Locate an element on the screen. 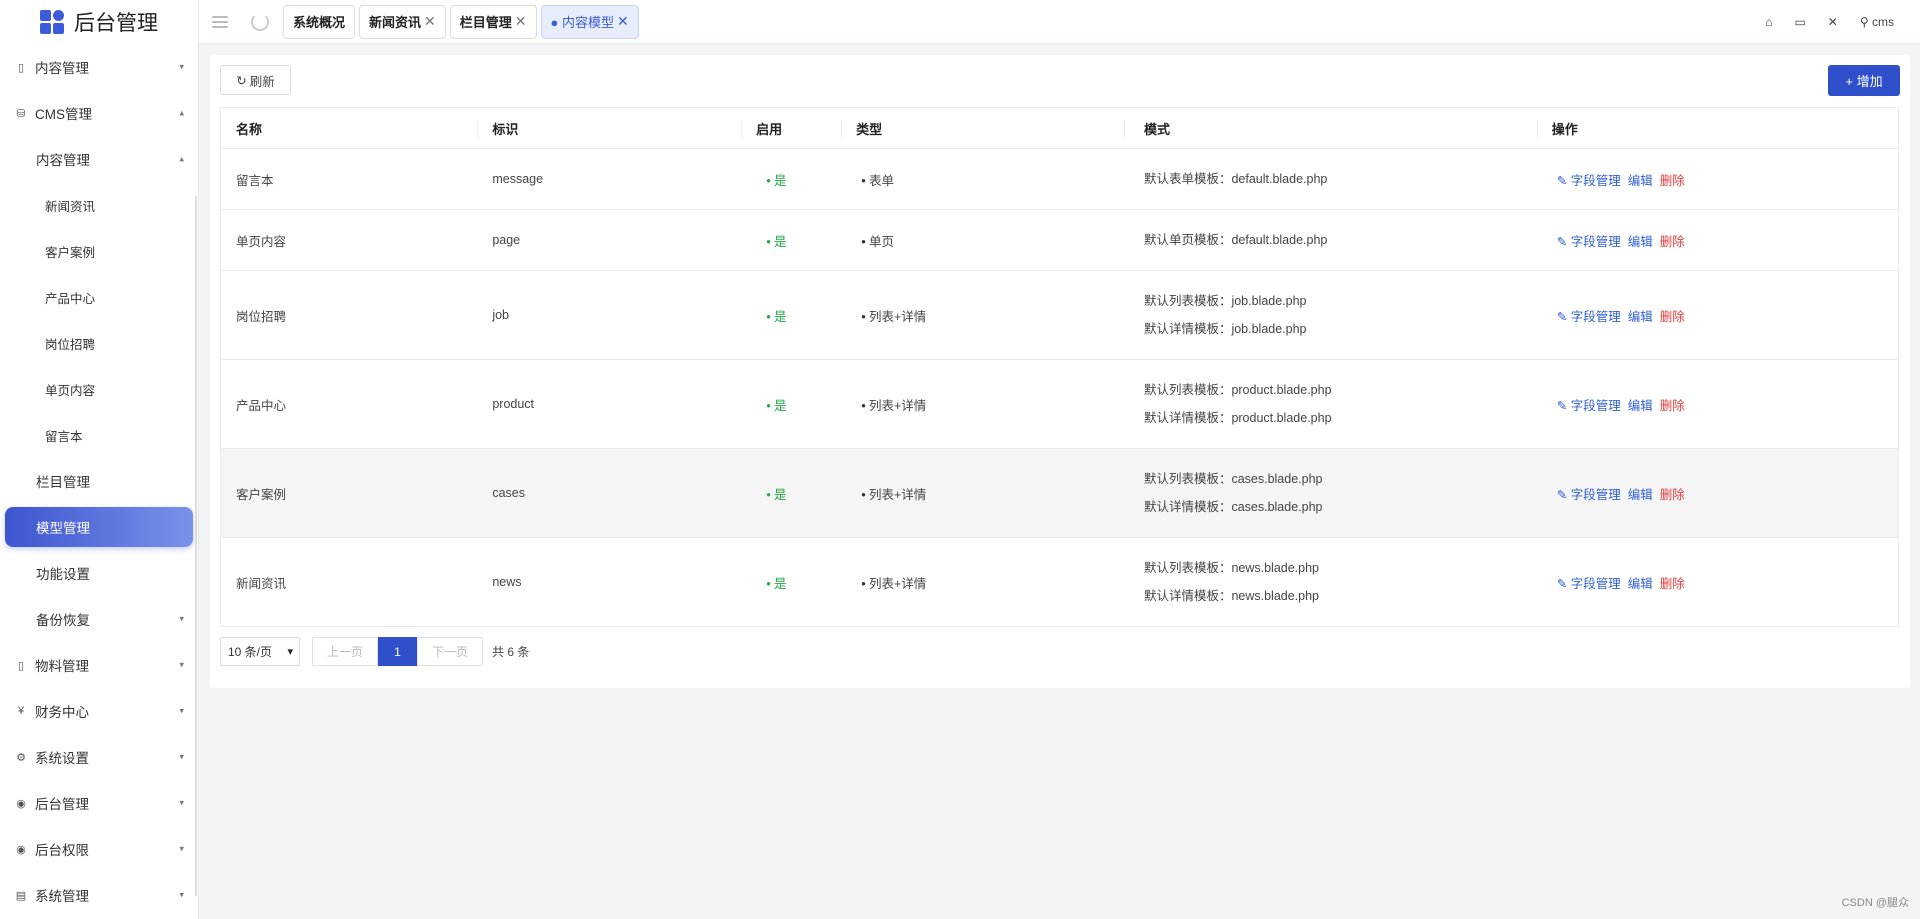 Image resolution: width=1920 pixels, height=919 pixels. sidebar-item-2: 内容管理 ▴ is located at coordinates (99, 159).